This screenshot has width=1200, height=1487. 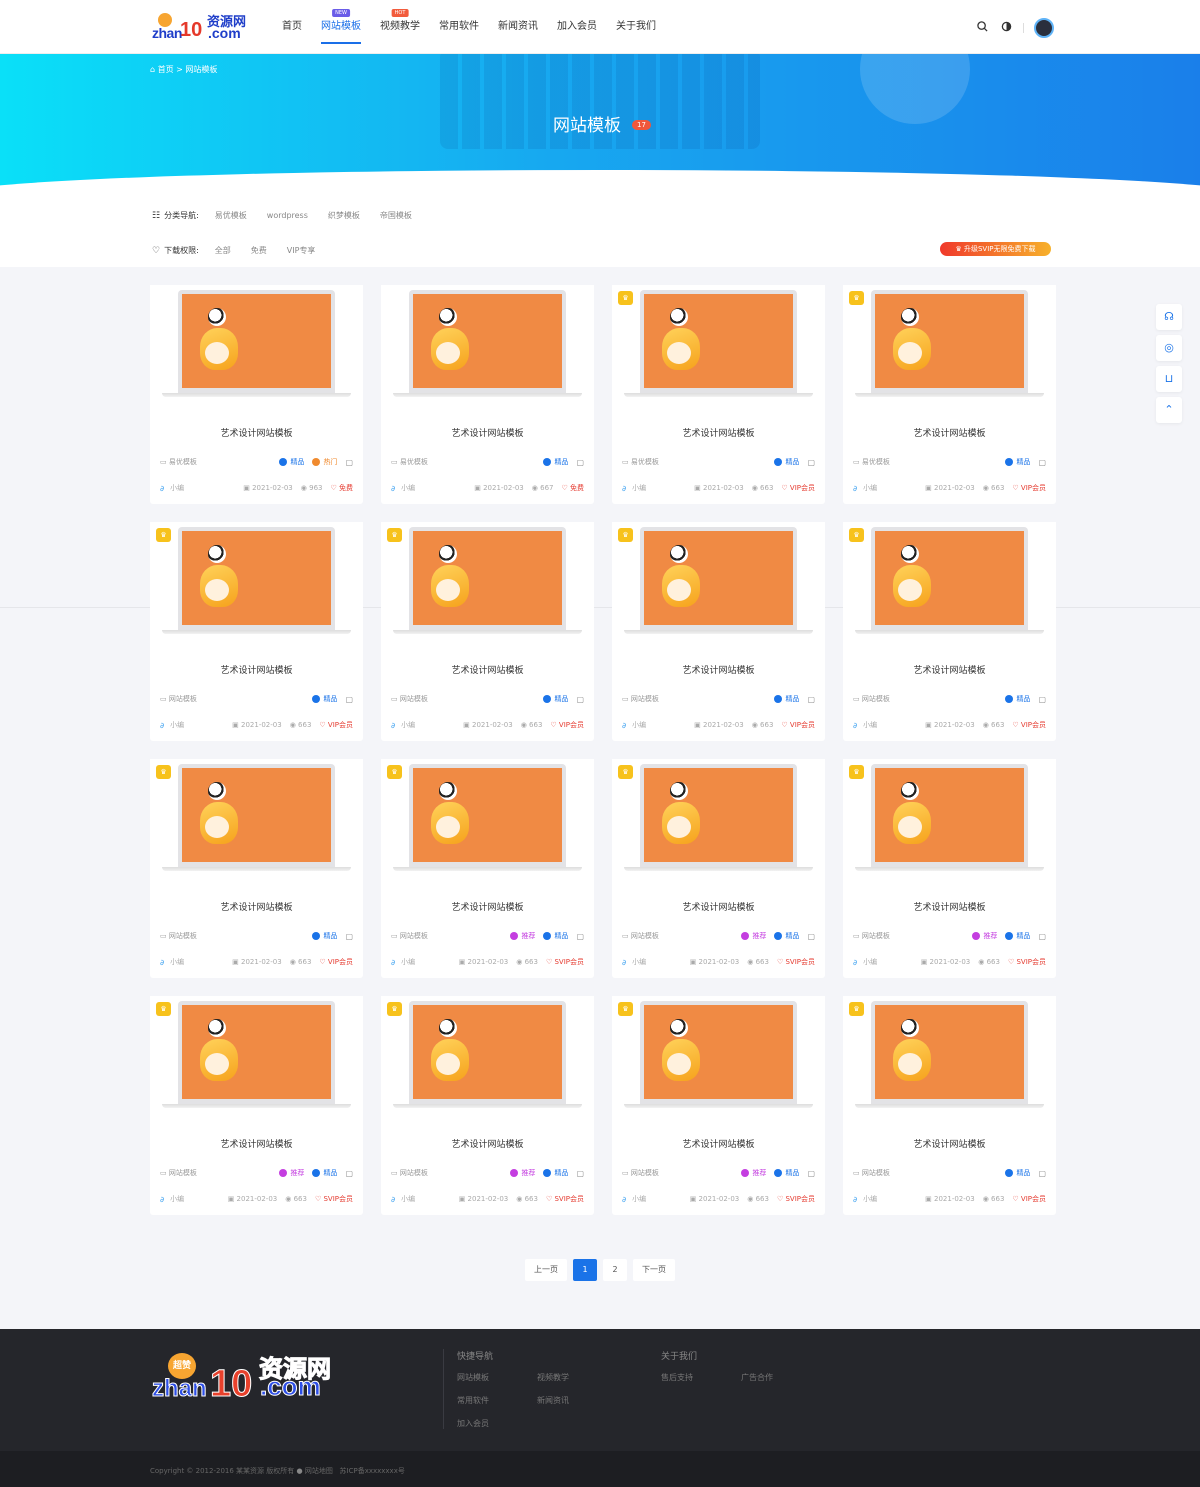 I want to click on footer-nav-link-4: 加入会员, so click(x=497, y=1423).